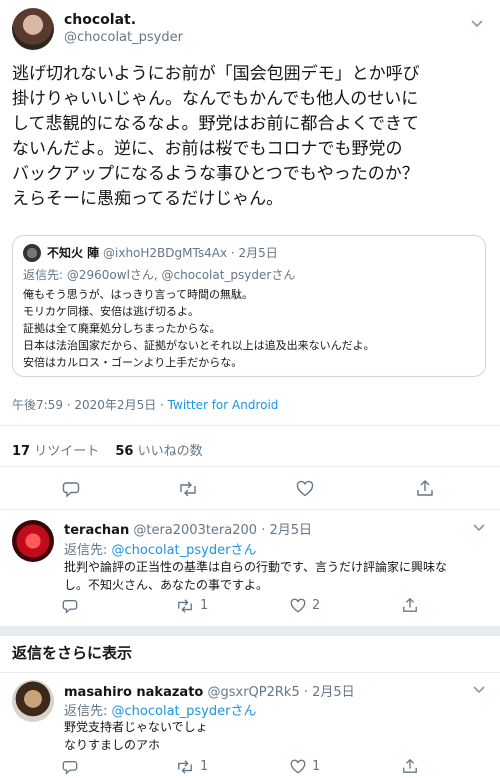 The height and width of the screenshot is (778, 500). What do you see at coordinates (215, 124) in the screenshot?
I see `tweet-text-line: して悲観的になるなよ。野党はお前に都合よくできて` at bounding box center [215, 124].